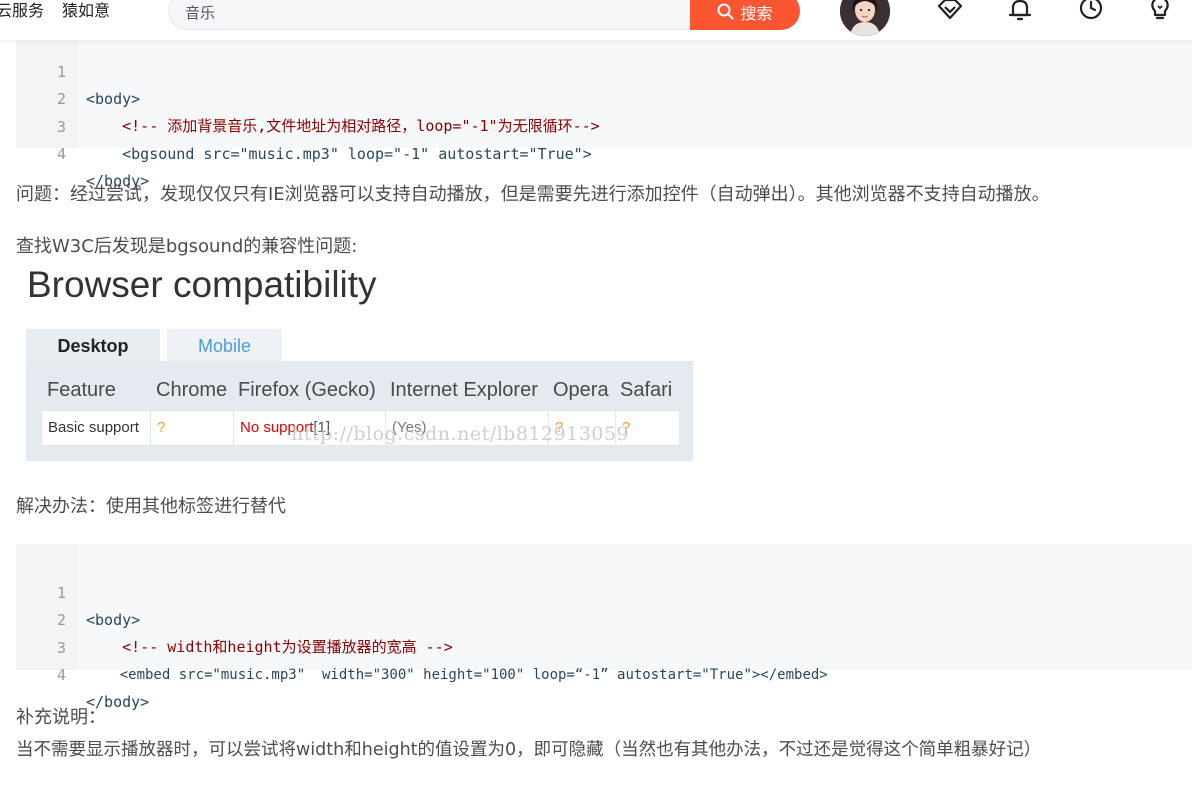  Describe the element at coordinates (1160, 12) in the screenshot. I see `lightbulb-icon` at that location.